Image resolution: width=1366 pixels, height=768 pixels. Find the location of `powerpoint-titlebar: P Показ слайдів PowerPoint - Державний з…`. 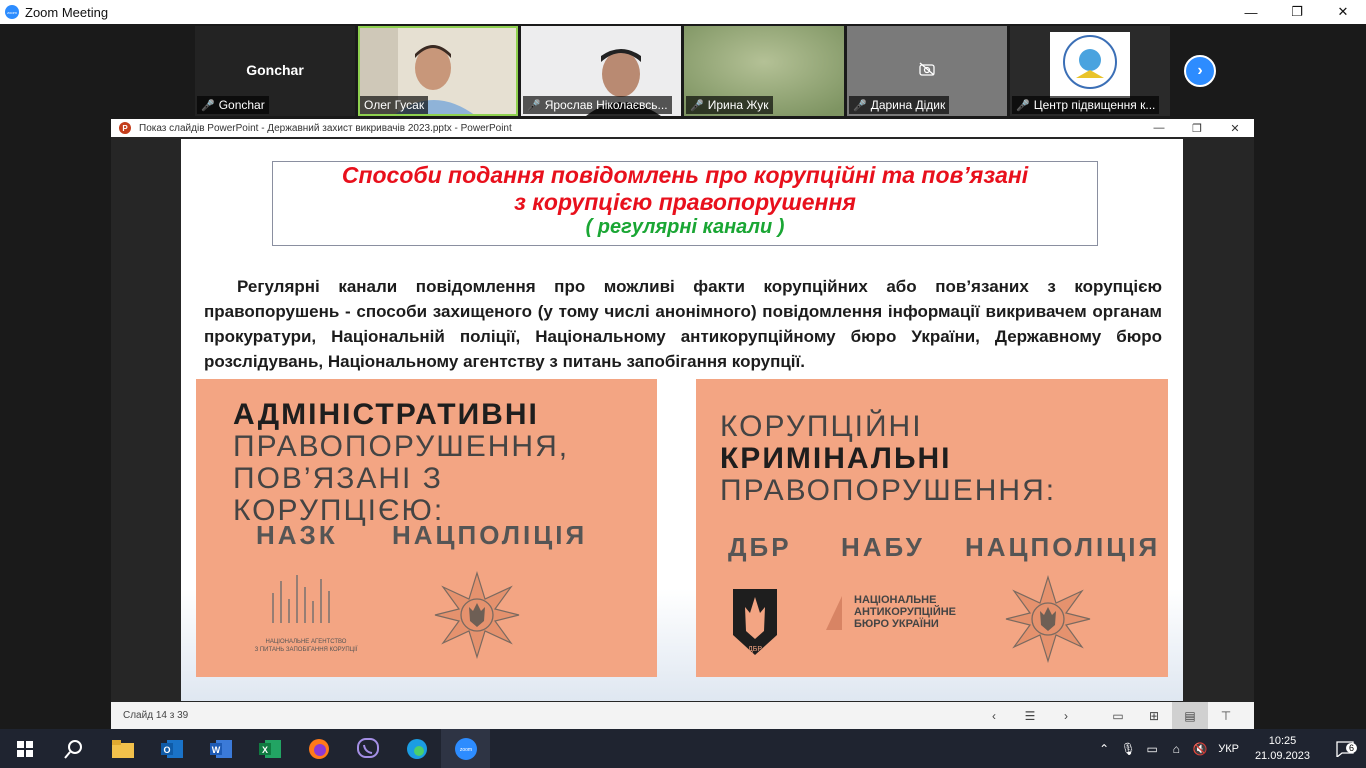

powerpoint-titlebar: P Показ слайдів PowerPoint - Державний з… is located at coordinates (682, 128).